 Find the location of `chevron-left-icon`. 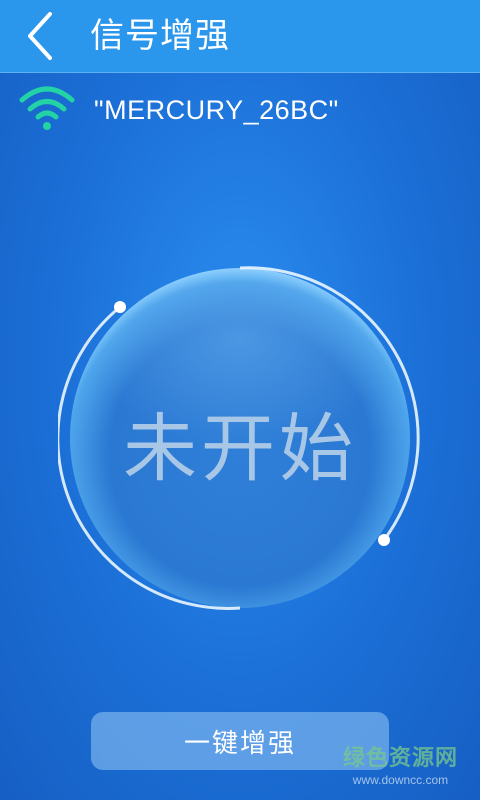

chevron-left-icon is located at coordinates (40, 36).